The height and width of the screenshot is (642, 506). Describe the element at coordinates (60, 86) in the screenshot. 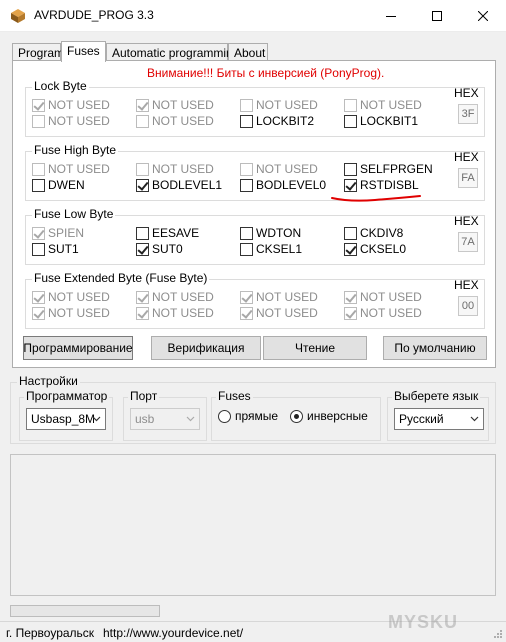

I see `fuse-group-title: Lock Byte` at that location.